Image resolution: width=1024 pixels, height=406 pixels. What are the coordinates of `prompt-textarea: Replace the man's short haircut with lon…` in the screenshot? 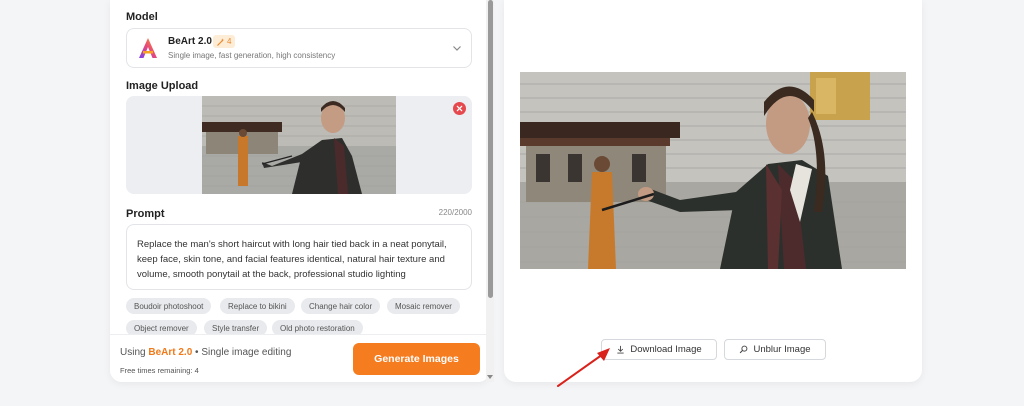 It's located at (299, 257).